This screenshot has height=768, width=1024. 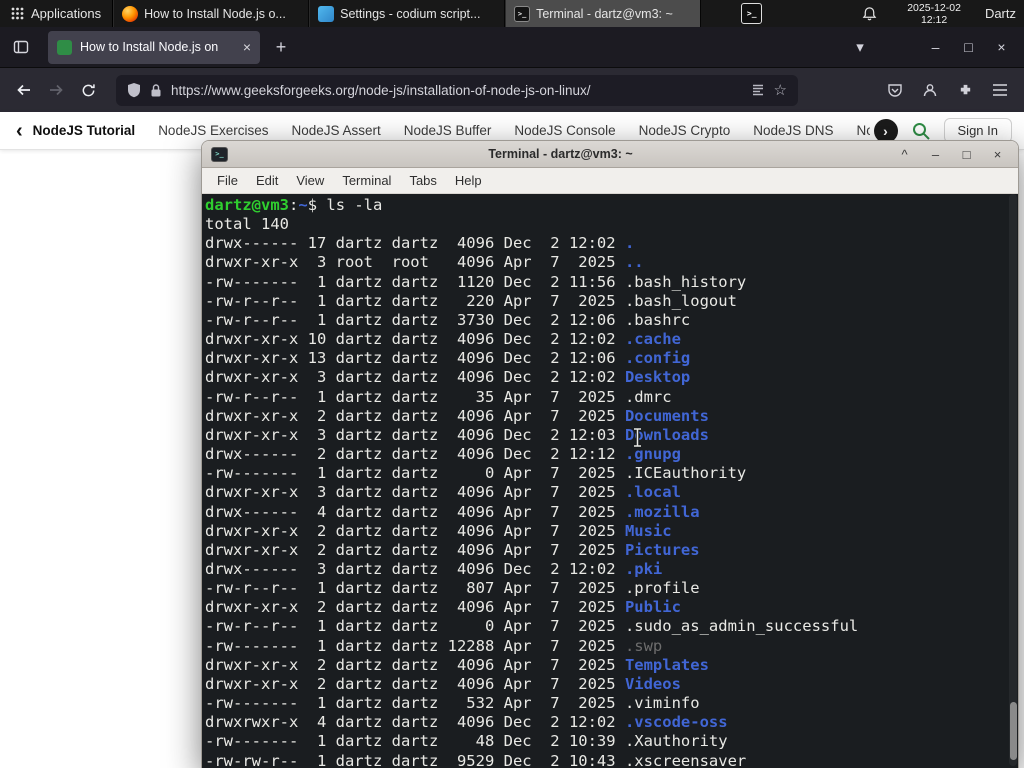 I want to click on menu-hamburger-icon, so click(x=1000, y=90).